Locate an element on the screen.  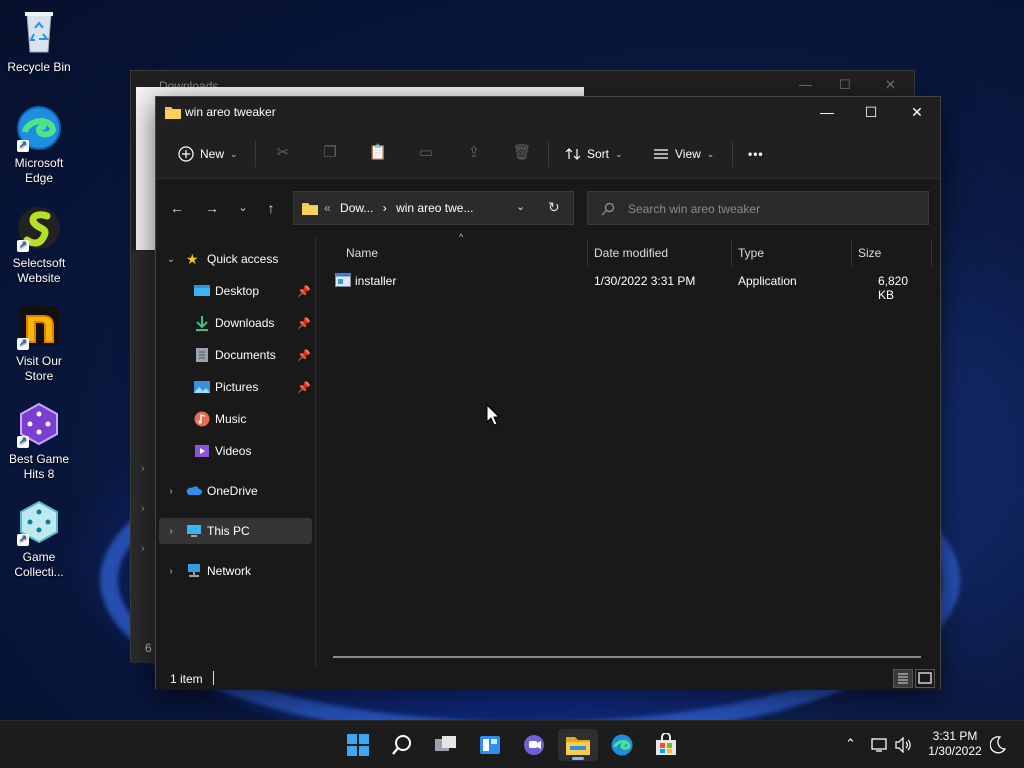
maximize-button: ☐ is located at coordinates (871, 112).